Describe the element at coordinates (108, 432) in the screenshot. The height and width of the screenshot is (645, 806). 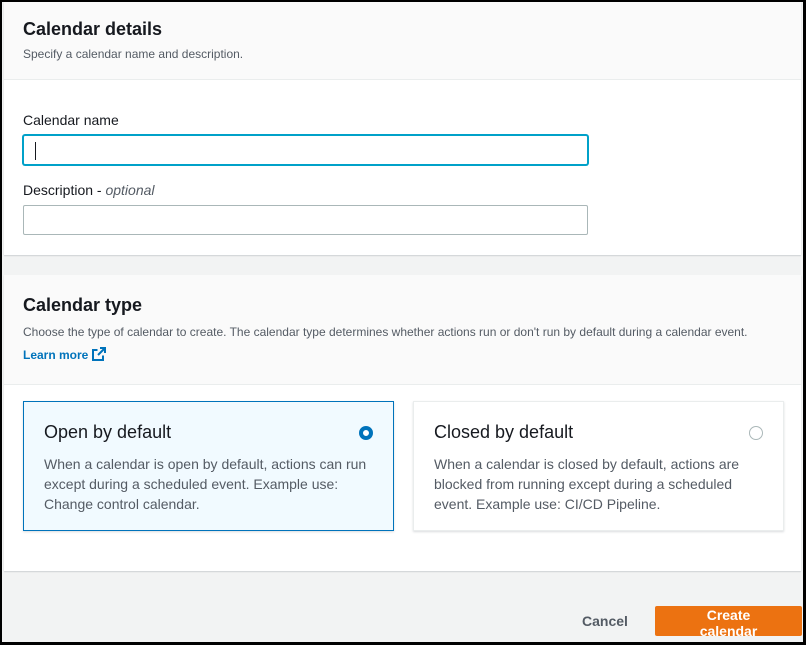
I see `option-open-label: Open by default` at that location.